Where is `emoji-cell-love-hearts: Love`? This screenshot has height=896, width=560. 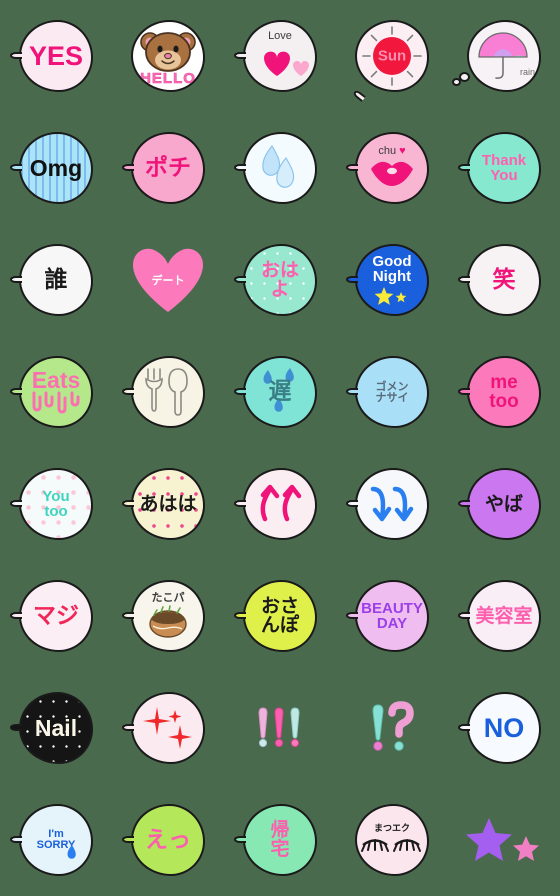
emoji-cell-love-hearts: Love is located at coordinates (280, 56).